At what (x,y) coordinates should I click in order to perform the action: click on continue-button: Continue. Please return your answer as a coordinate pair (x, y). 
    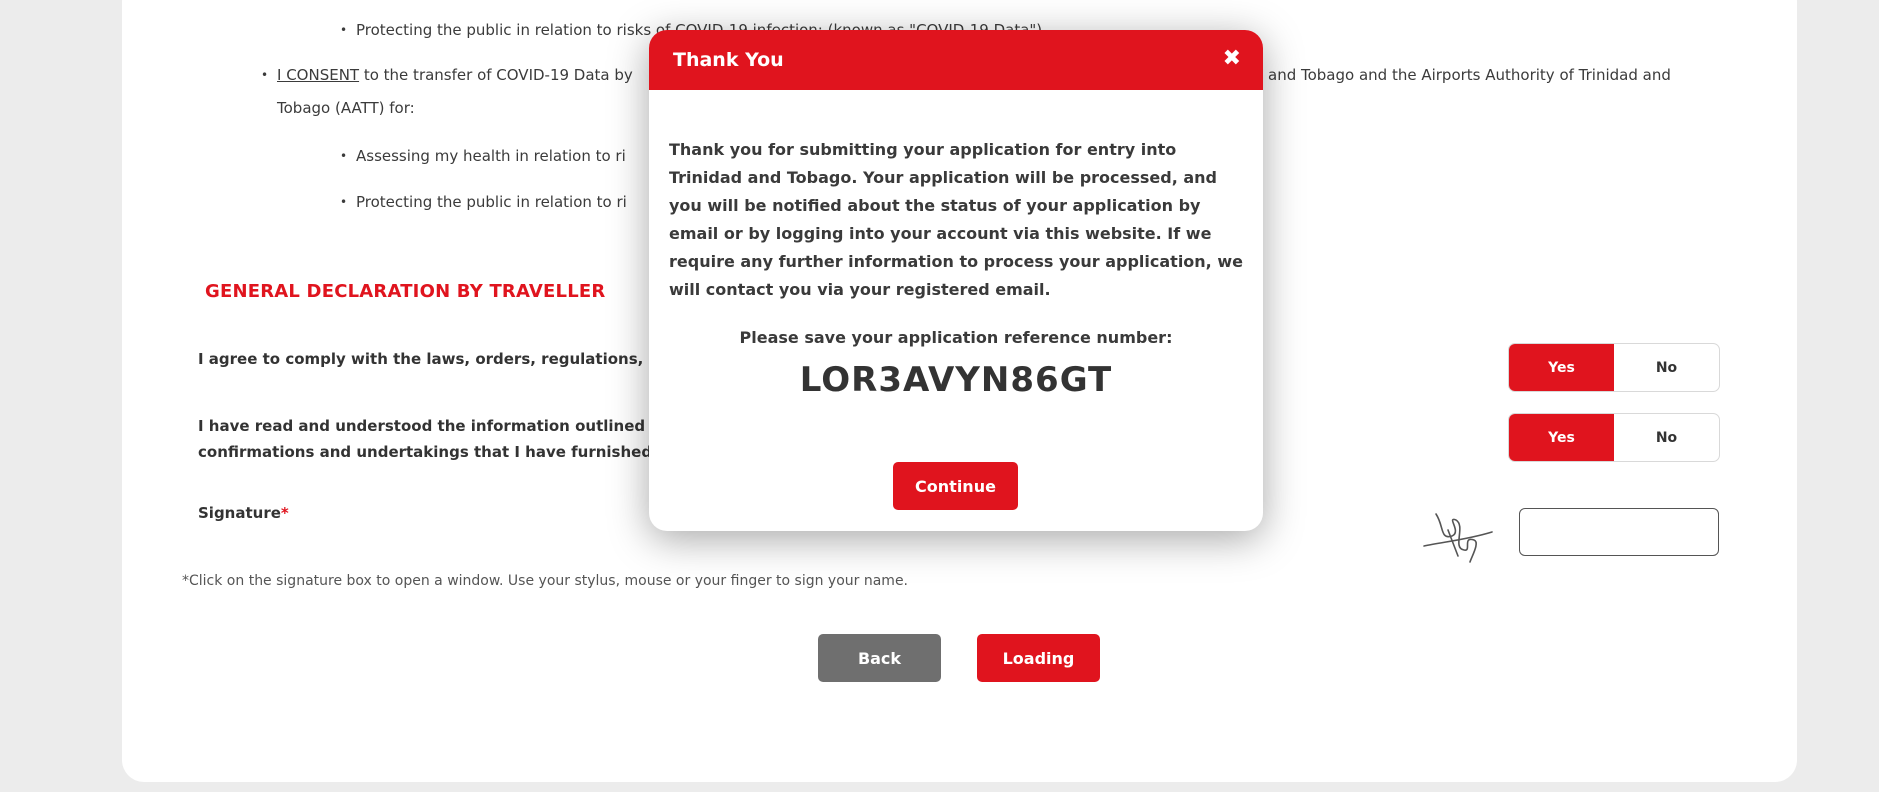
    Looking at the image, I should click on (955, 486).